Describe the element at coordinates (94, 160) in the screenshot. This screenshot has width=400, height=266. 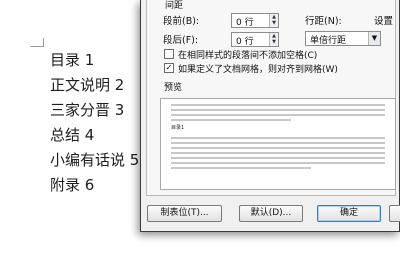
I see `toc-line: 小编有话说 5` at that location.